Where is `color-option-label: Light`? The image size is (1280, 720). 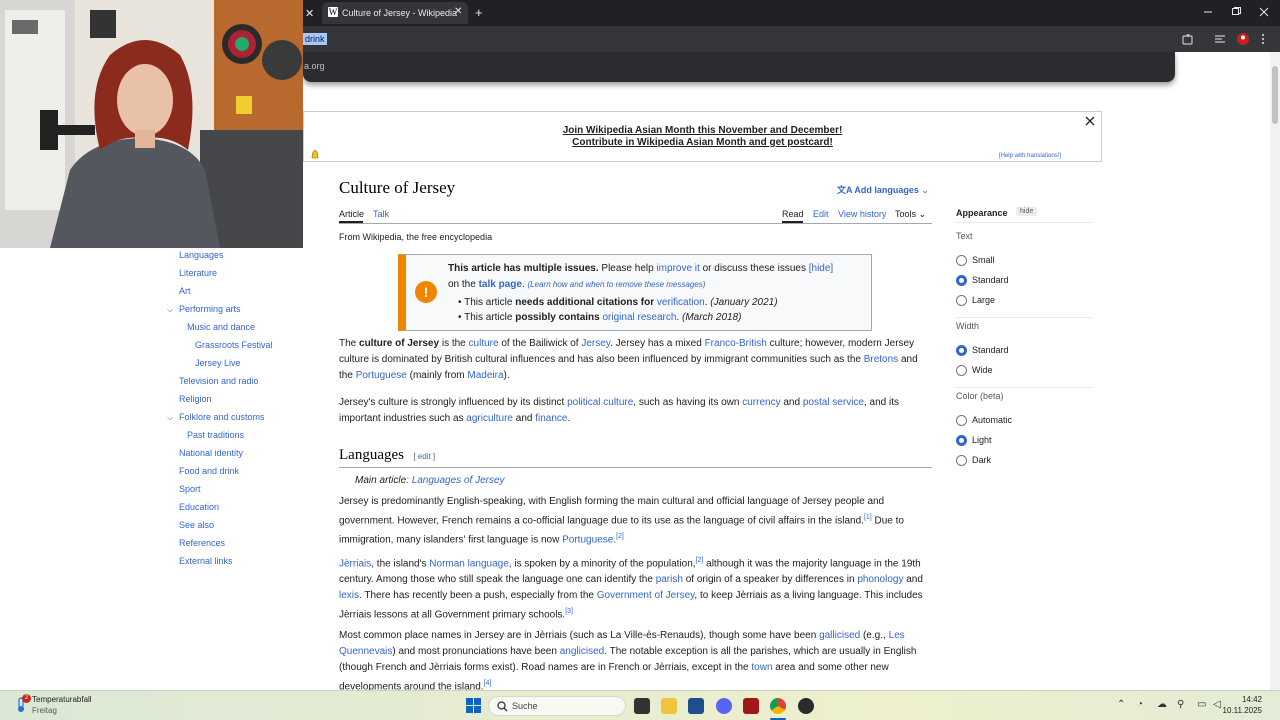
color-option-label: Light is located at coordinates (982, 440).